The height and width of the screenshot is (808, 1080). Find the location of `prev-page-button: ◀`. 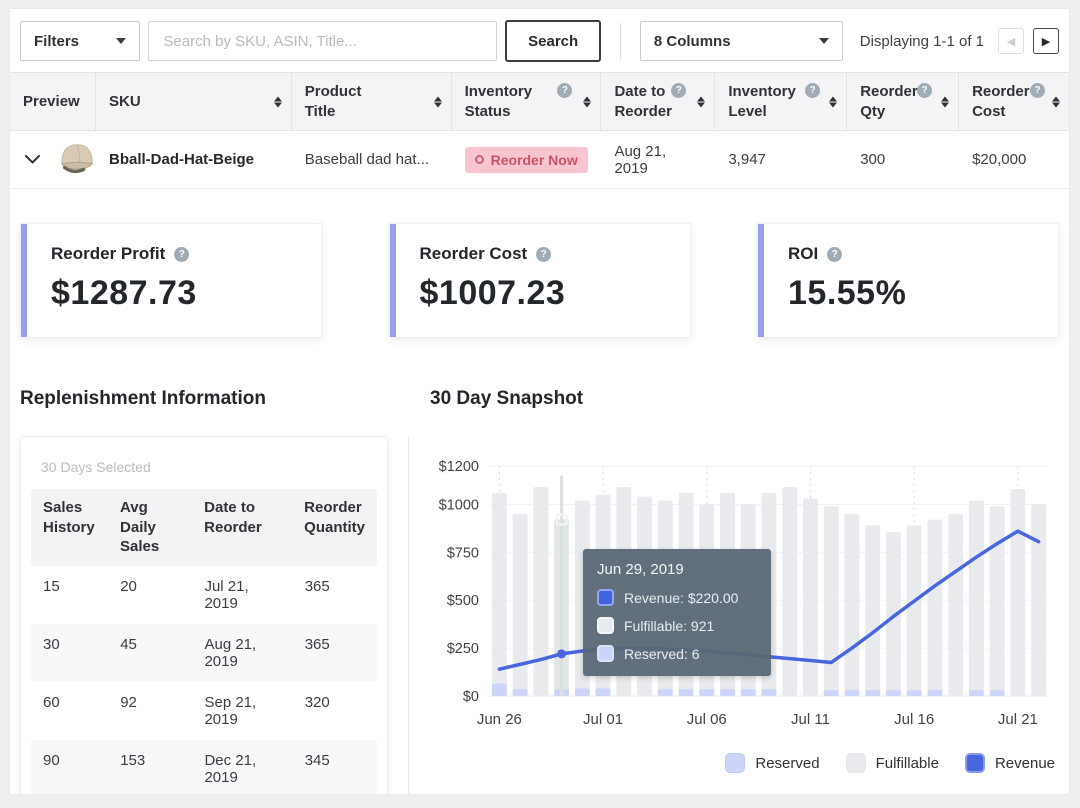

prev-page-button: ◀ is located at coordinates (1011, 41).